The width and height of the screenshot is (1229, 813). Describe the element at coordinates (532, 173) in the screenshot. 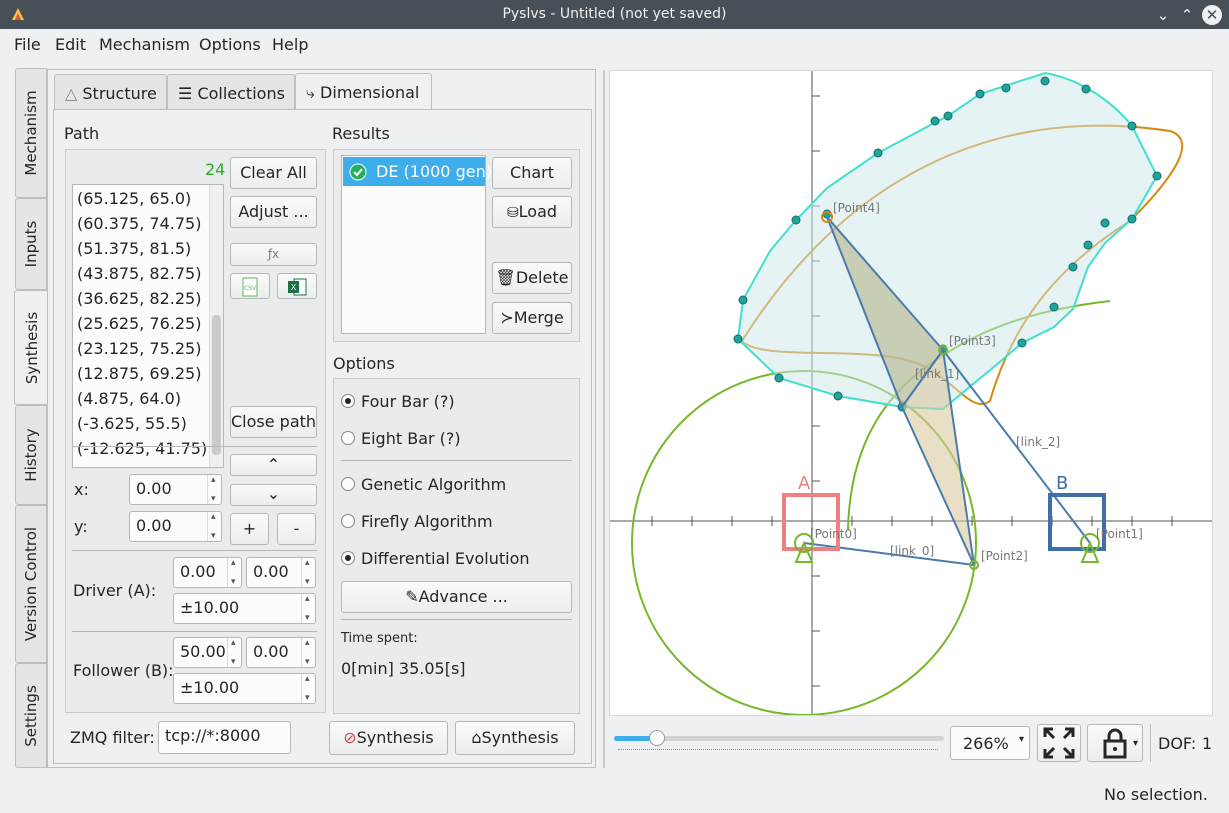

I see `chart-button: Chart` at that location.